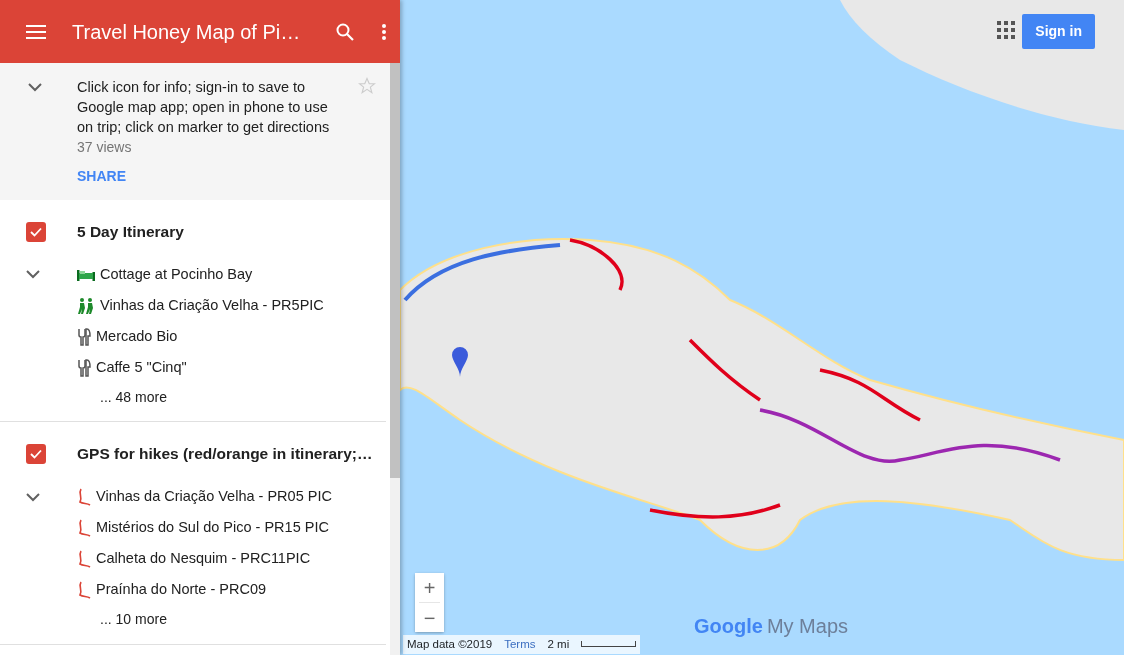  Describe the element at coordinates (384, 31) in the screenshot. I see `more-options-icon` at that location.